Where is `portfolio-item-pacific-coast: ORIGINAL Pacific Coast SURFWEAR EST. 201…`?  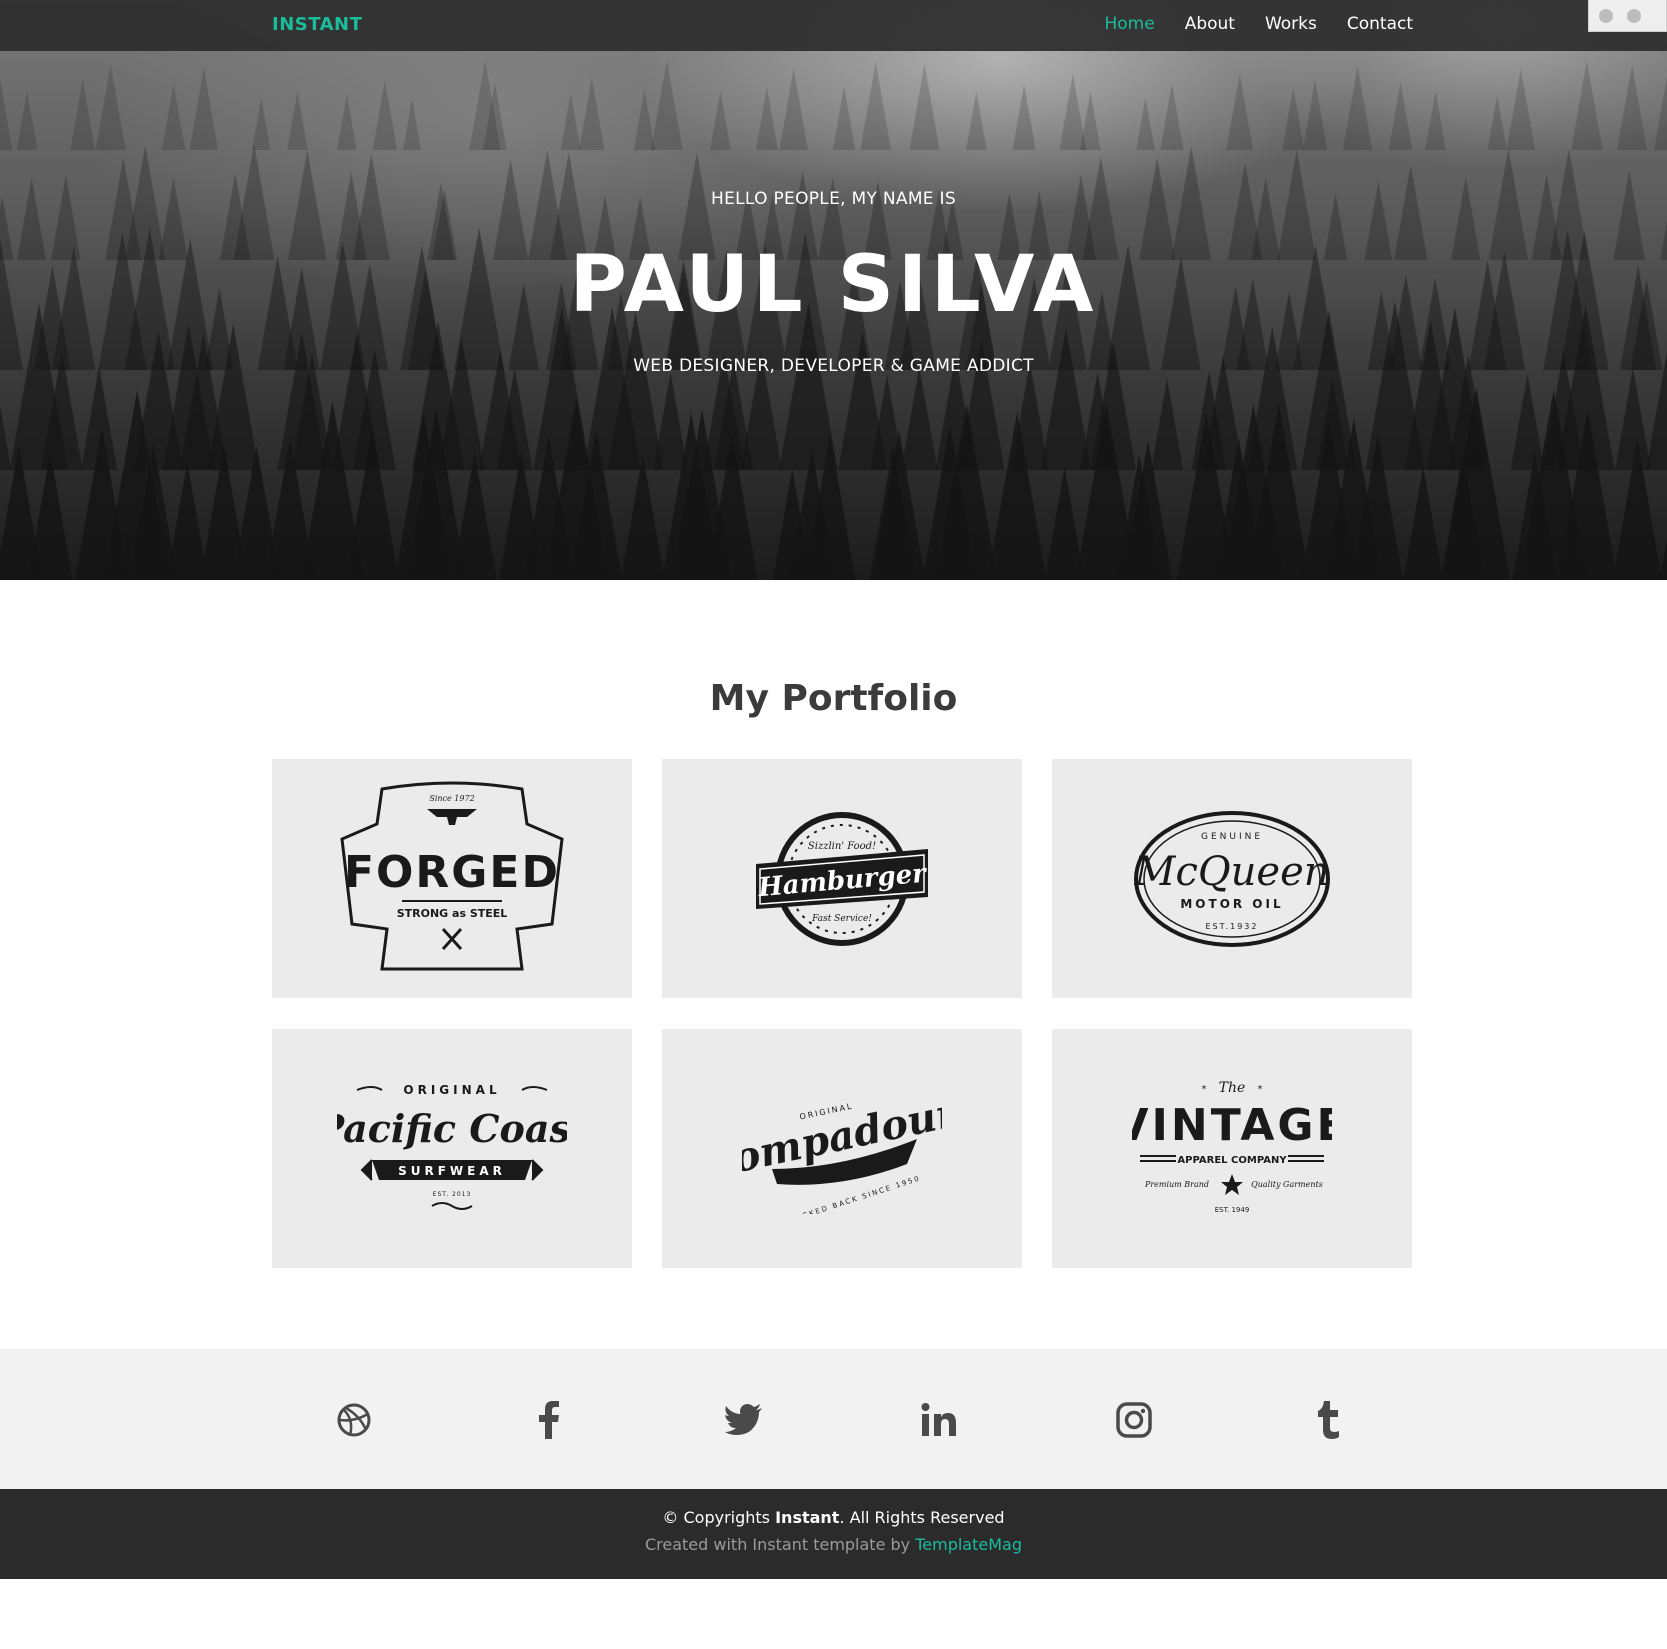
portfolio-item-pacific-coast: ORIGINAL Pacific Coast SURFWEAR EST. 201… is located at coordinates (452, 1148).